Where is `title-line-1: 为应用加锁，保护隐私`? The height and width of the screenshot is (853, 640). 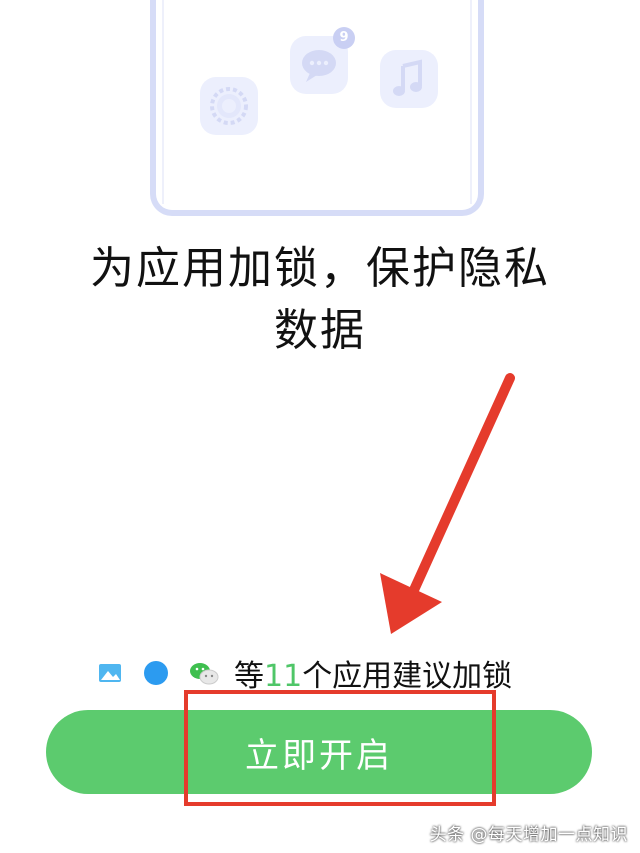 title-line-1: 为应用加锁，保护隐私 is located at coordinates (320, 268).